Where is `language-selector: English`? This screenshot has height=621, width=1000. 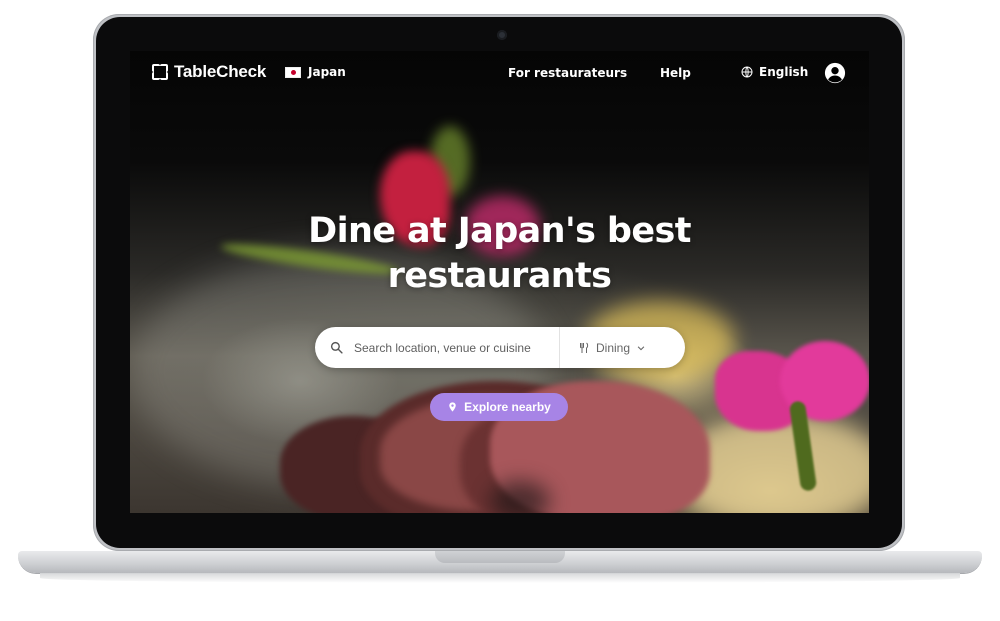
language-selector: English is located at coordinates (774, 72).